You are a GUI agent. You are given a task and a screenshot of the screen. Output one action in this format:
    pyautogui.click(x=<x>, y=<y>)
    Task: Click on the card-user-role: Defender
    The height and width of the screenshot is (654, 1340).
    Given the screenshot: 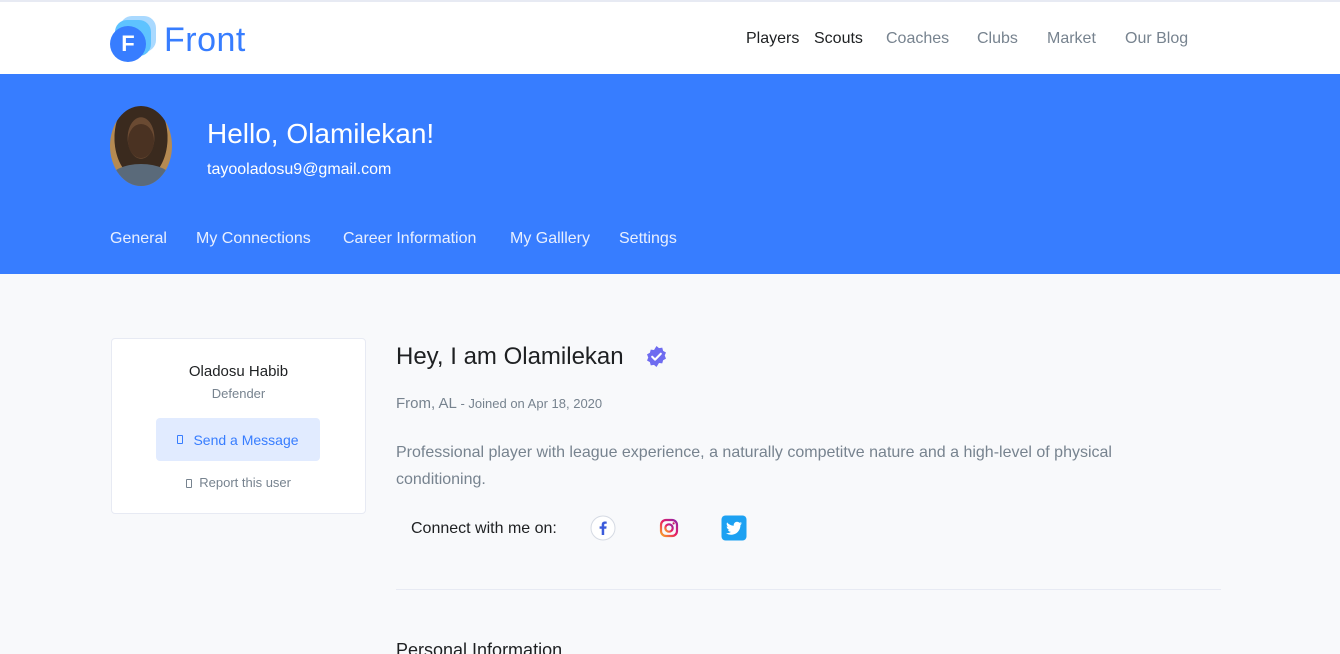 What is the action you would take?
    pyautogui.click(x=238, y=393)
    